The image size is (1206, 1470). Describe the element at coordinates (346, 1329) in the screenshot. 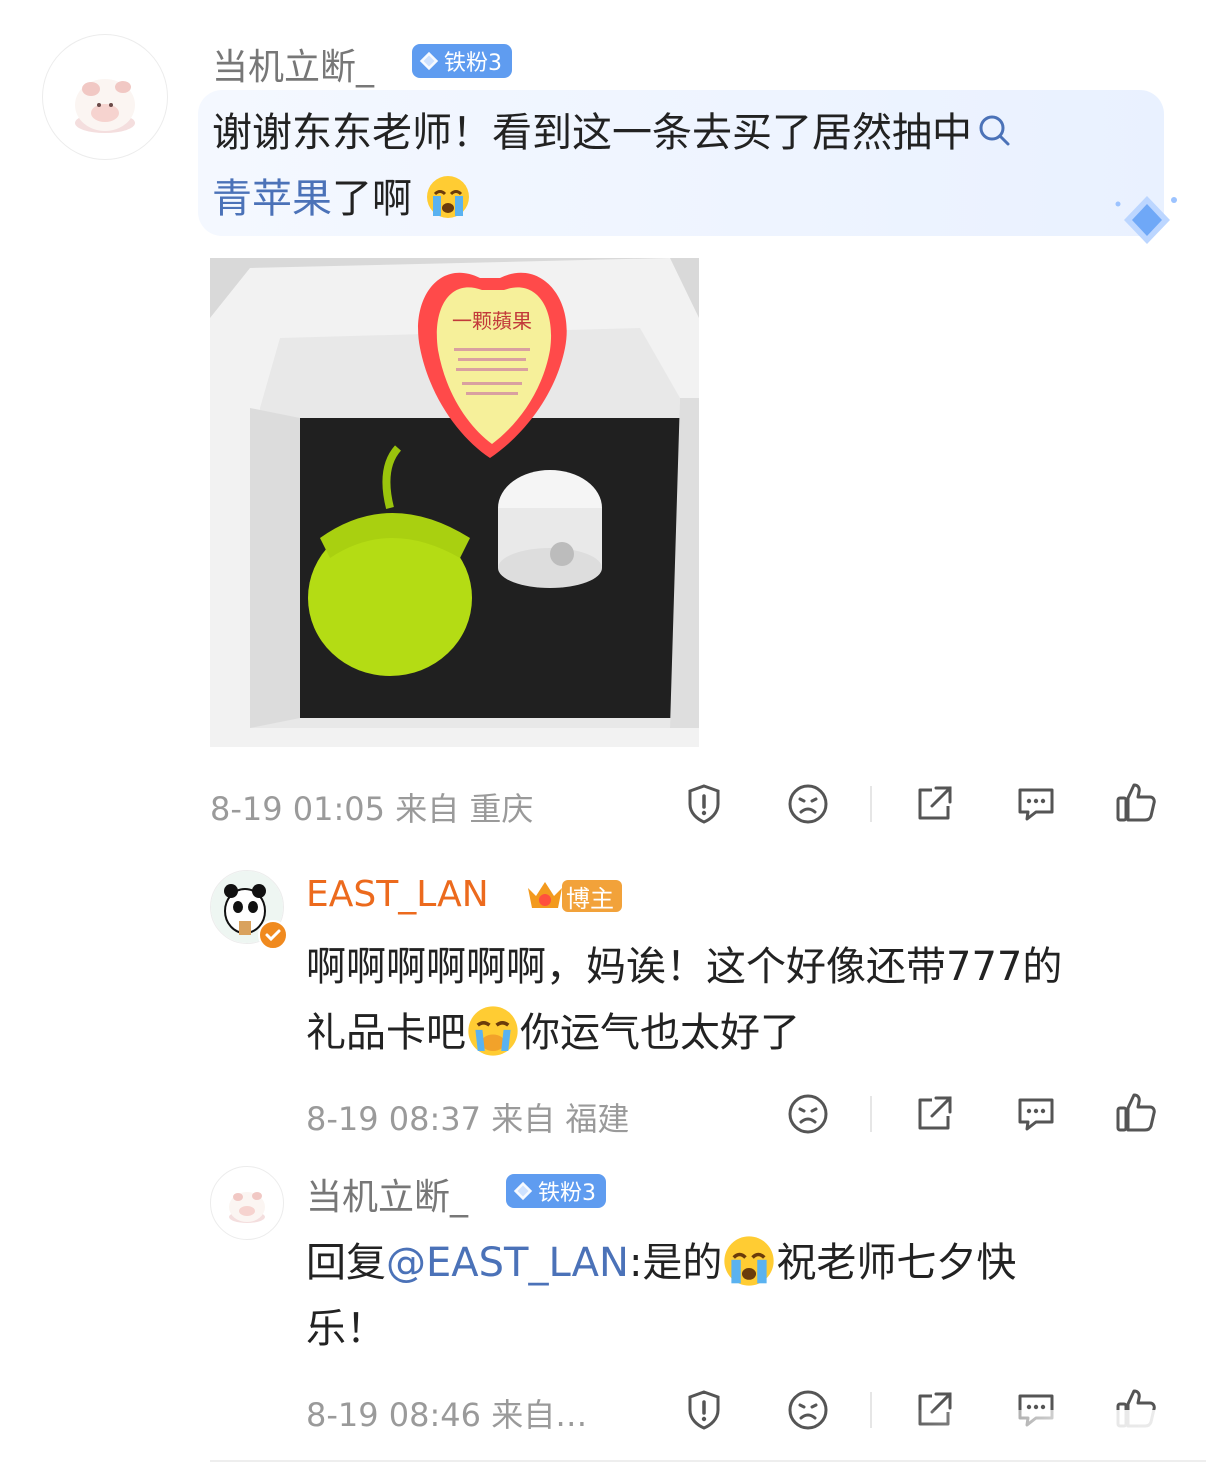

I see `reply-text-part: 乐！` at that location.